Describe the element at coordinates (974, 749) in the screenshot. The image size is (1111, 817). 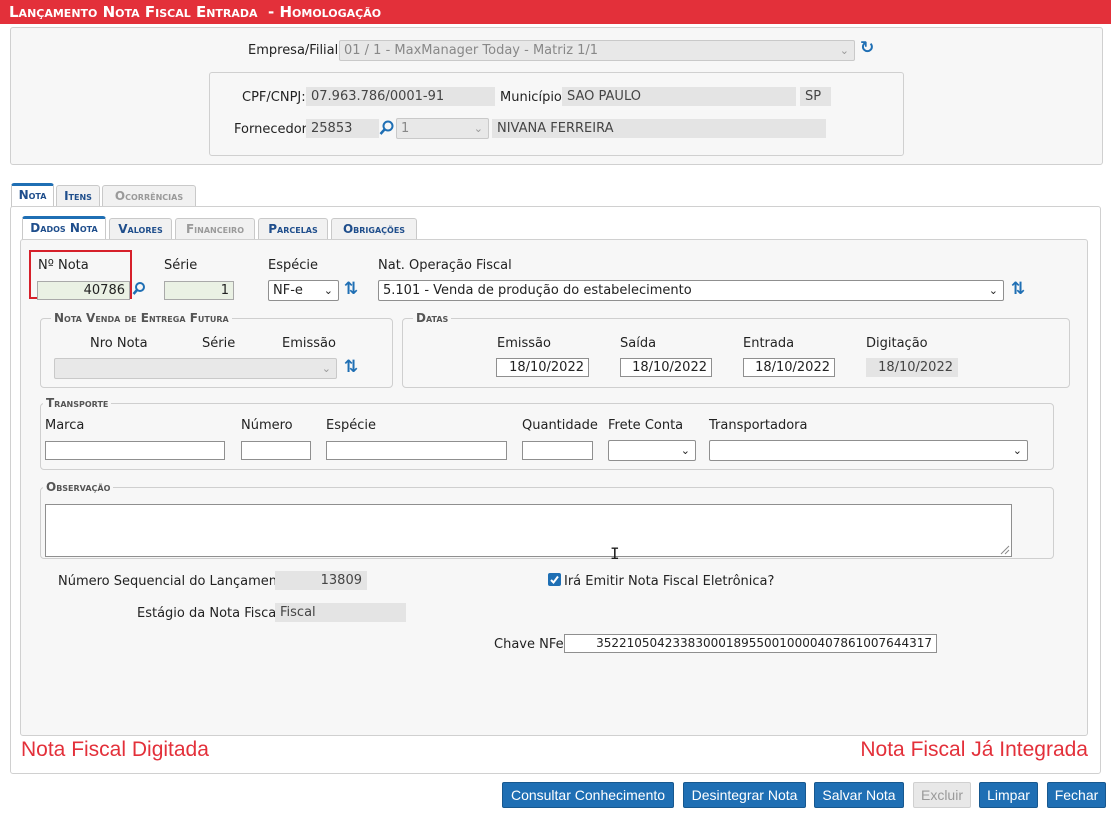
I see `status-integrada: Nota Fiscal Já Integrada` at that location.